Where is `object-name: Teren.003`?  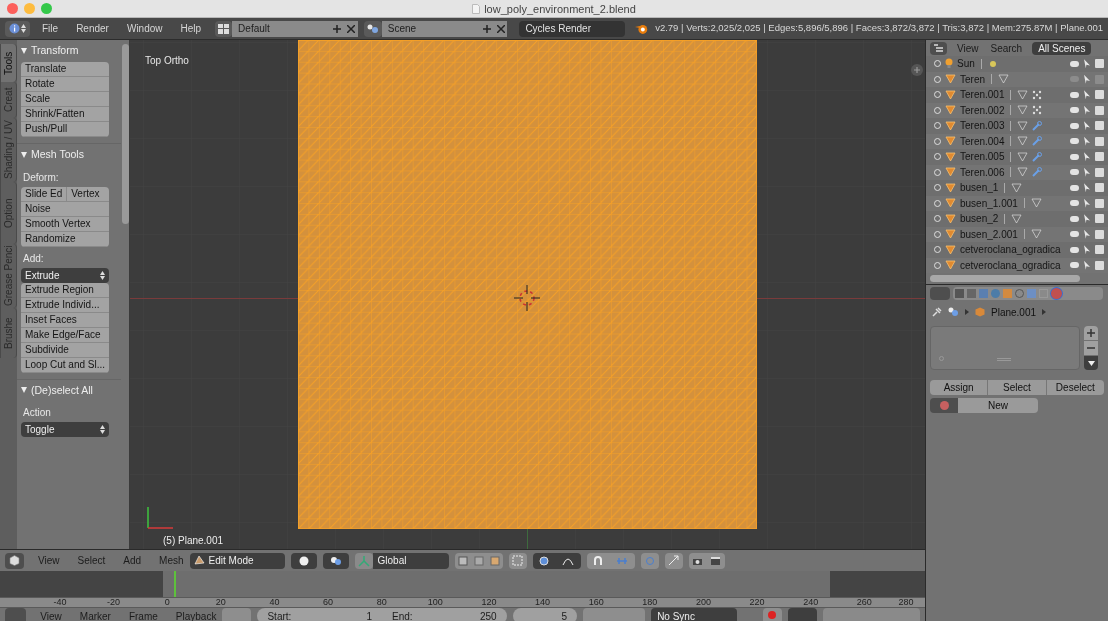 object-name: Teren.003 is located at coordinates (982, 126).